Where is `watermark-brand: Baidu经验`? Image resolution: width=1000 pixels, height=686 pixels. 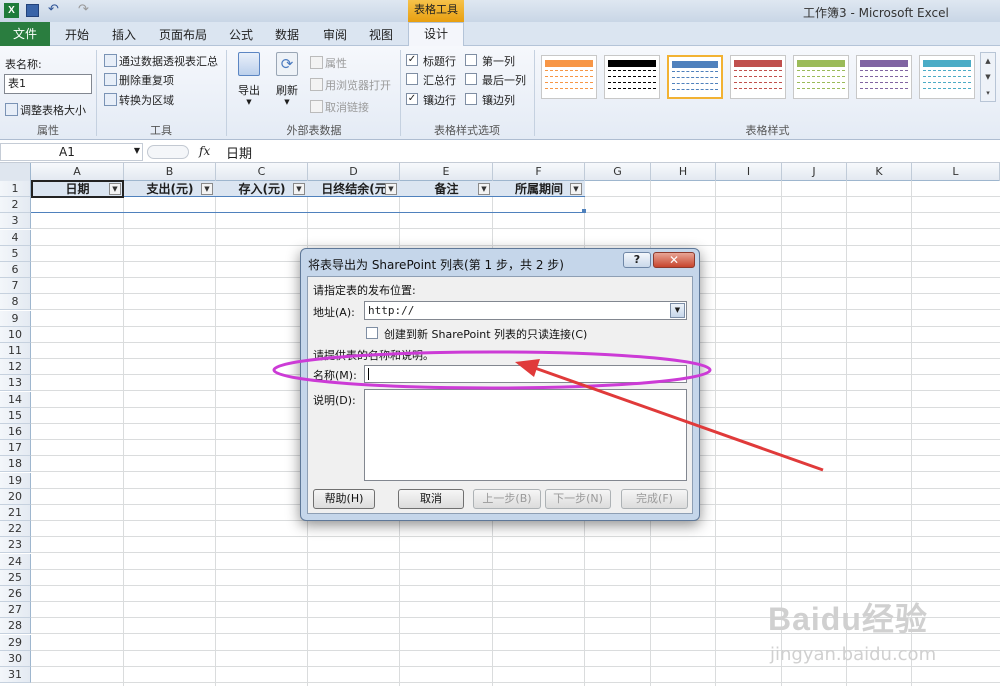 watermark-brand: Baidu经验 is located at coordinates (848, 619).